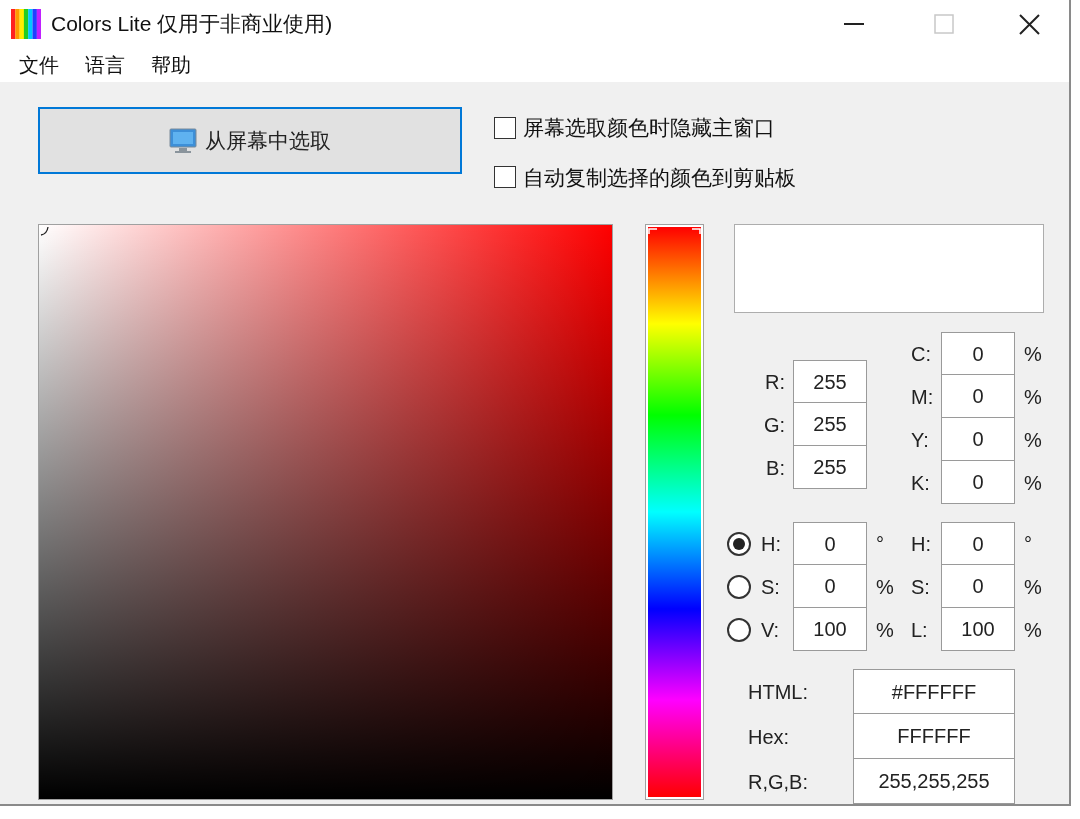 The width and height of the screenshot is (1080, 819). I want to click on field-label: M:, so click(923, 397).